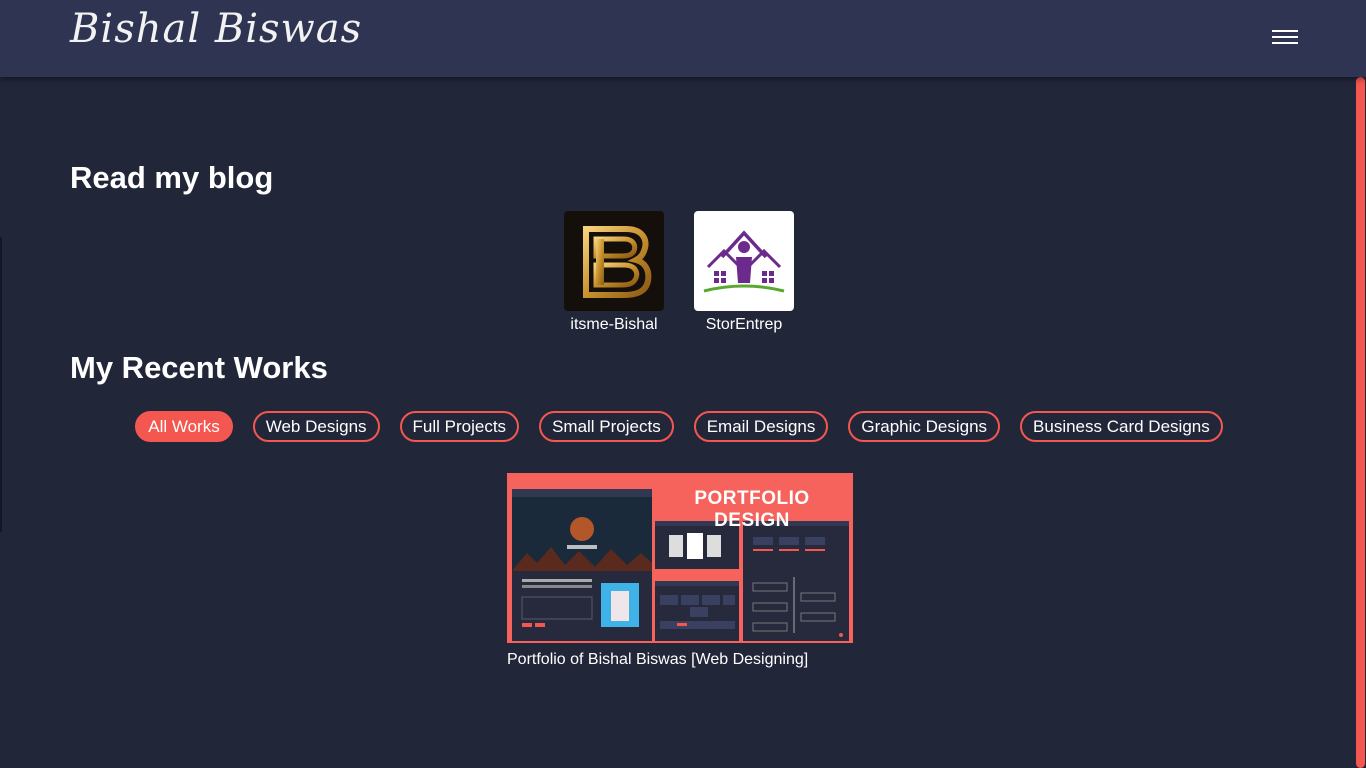  I want to click on blog-label: itsme-Bishal, so click(614, 324).